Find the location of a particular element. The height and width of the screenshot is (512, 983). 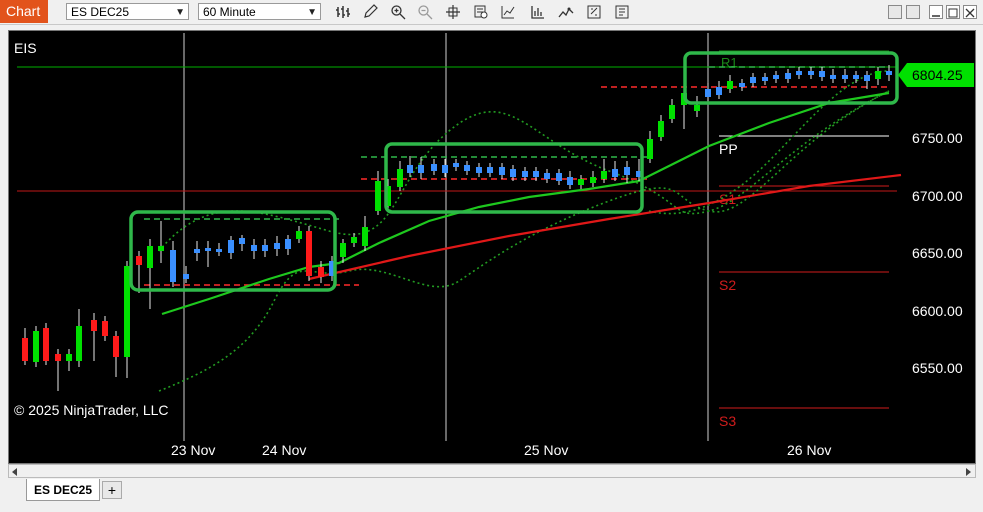

tab-es-dec25: ES DEC25 is located at coordinates (63, 490).